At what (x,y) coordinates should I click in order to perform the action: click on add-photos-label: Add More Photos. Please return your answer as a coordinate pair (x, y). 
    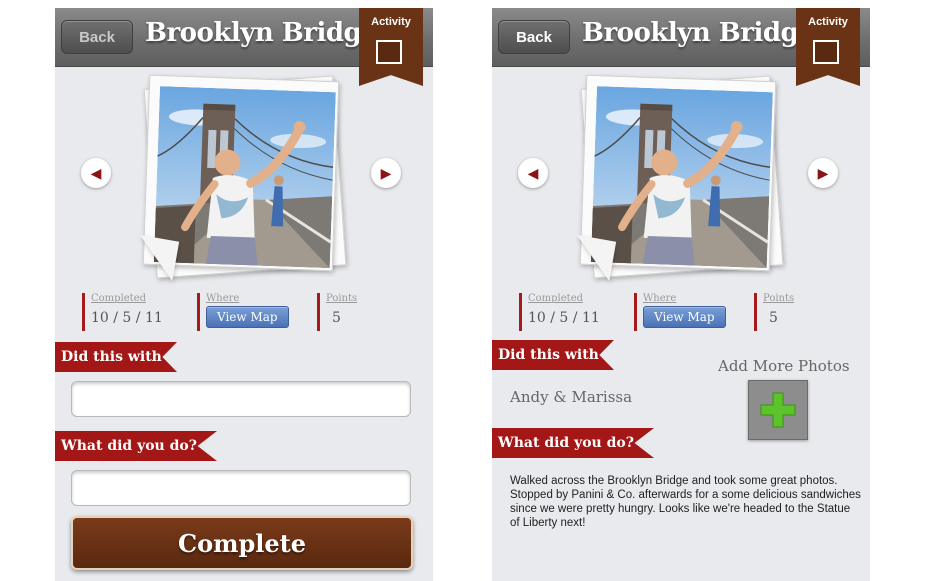
    Looking at the image, I should click on (784, 366).